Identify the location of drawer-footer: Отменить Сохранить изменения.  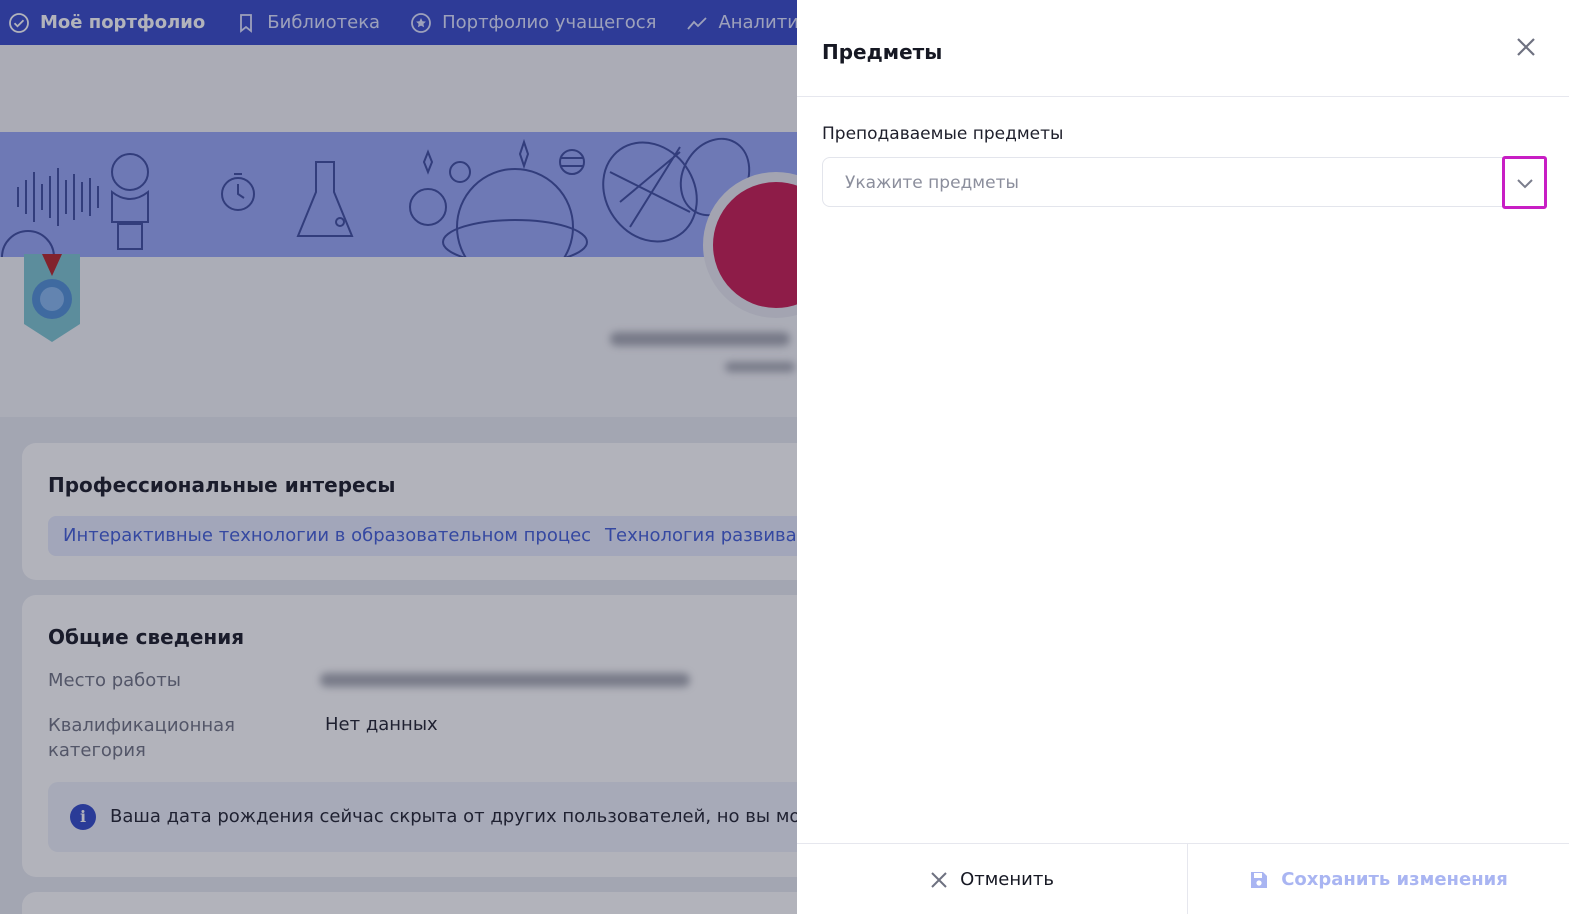
(1183, 878).